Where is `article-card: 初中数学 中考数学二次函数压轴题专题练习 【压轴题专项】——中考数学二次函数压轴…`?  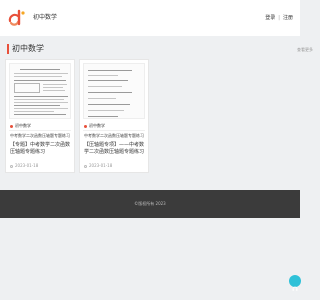 article-card: 初中数学 中考数学二次函数压轴题专题练习 【压轴题专项】——中考数学二次函数压轴… is located at coordinates (114, 116).